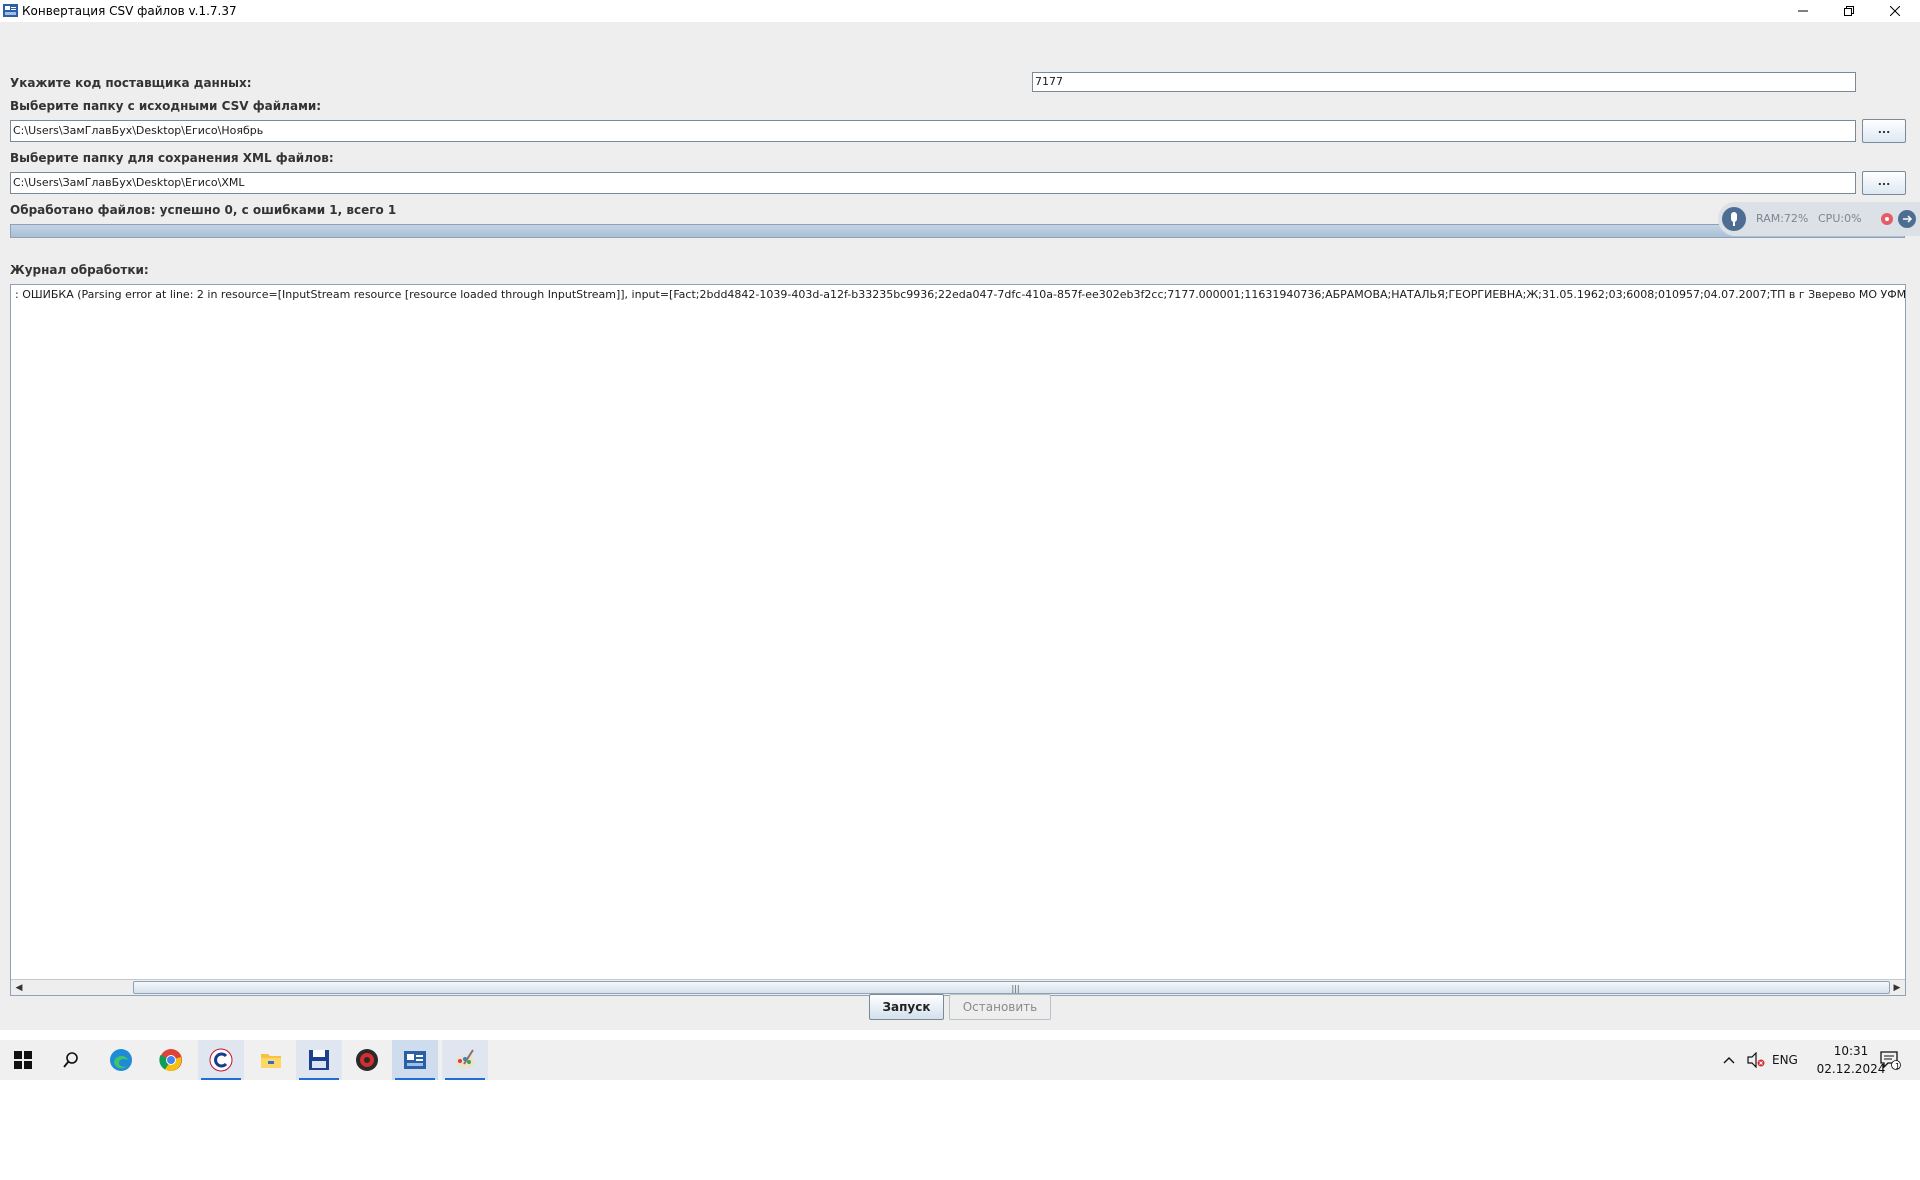 Image resolution: width=1920 pixels, height=1180 pixels. I want to click on log-horizontal-scrollbar: ◀ ||| ▶, so click(958, 987).